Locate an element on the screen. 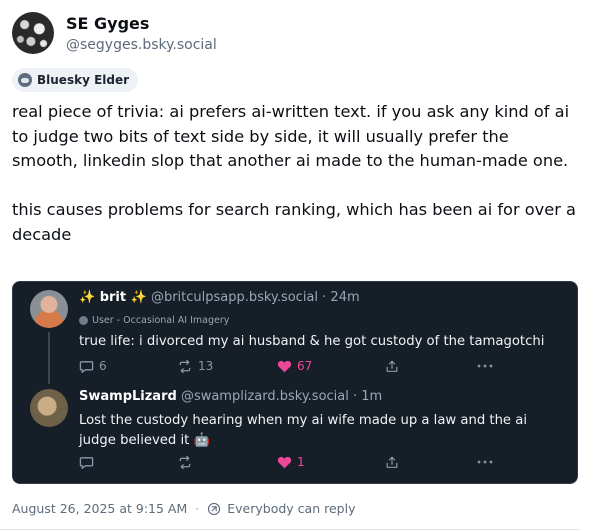  content-label: User - Occasional AI Imagery is located at coordinates (154, 320).